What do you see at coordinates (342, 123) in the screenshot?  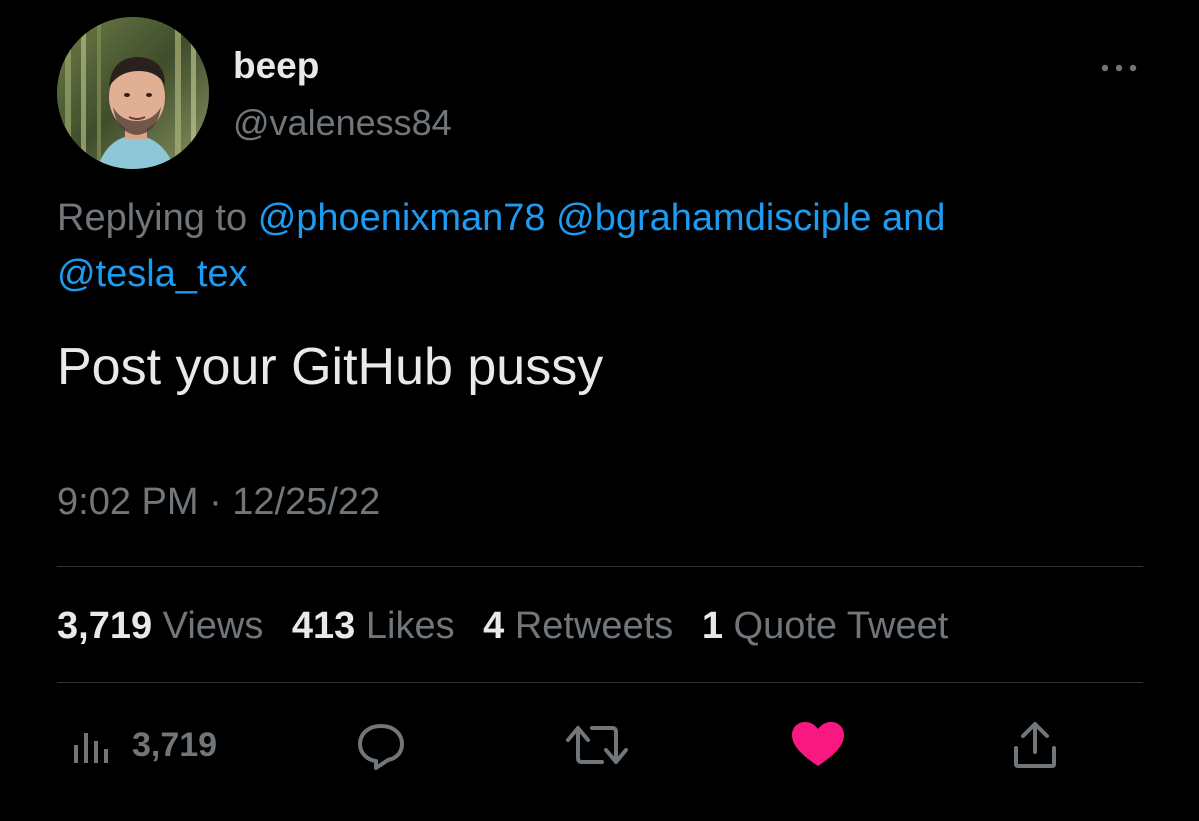 I see `user-handle: @valeness84` at bounding box center [342, 123].